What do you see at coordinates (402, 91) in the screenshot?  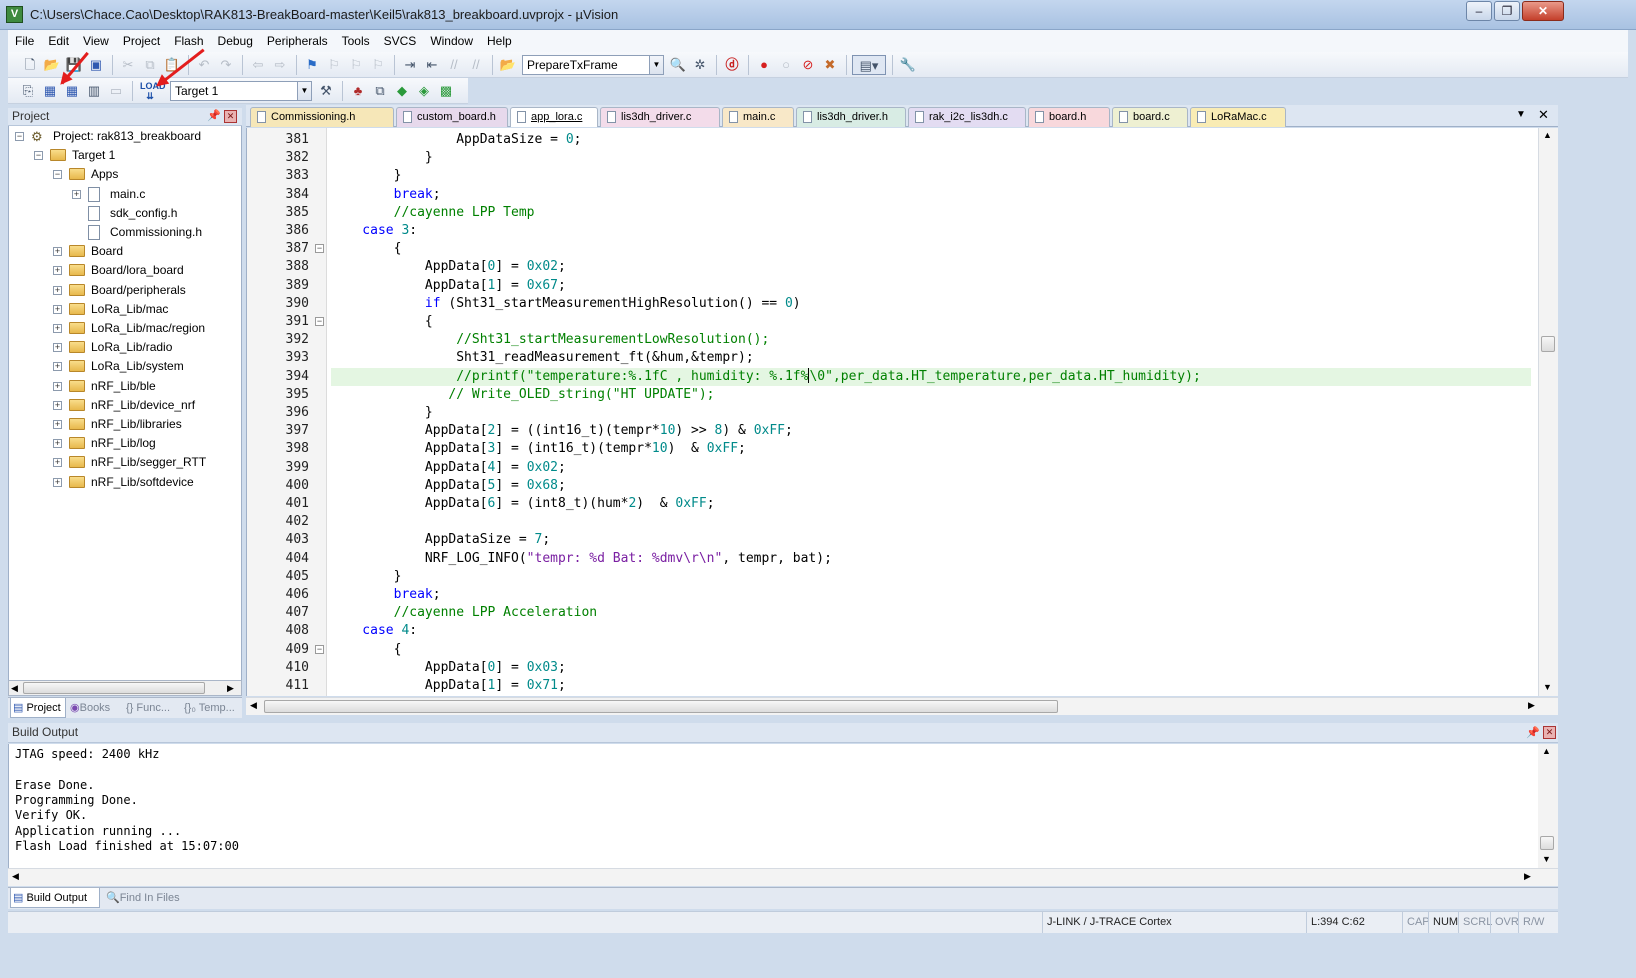 I see `manage-run-time-environment-icon: ◆` at bounding box center [402, 91].